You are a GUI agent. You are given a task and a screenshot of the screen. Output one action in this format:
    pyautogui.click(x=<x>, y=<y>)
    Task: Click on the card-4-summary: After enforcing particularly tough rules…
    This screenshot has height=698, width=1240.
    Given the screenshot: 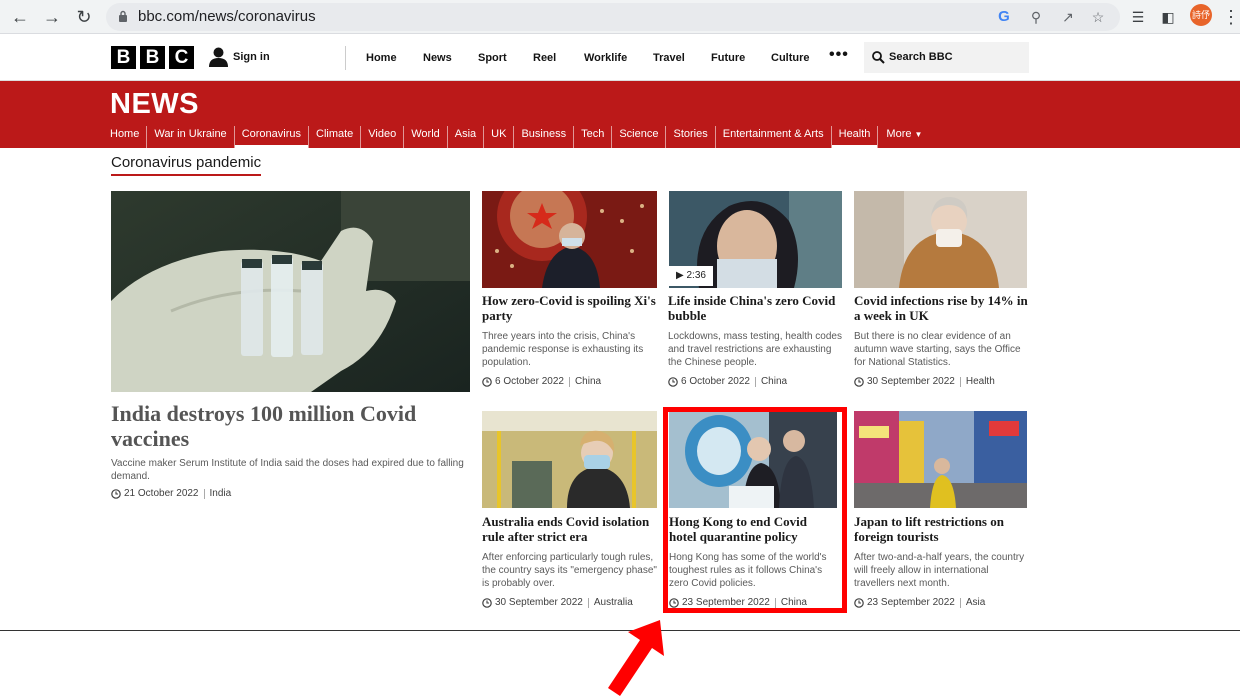 What is the action you would take?
    pyautogui.click(x=569, y=570)
    